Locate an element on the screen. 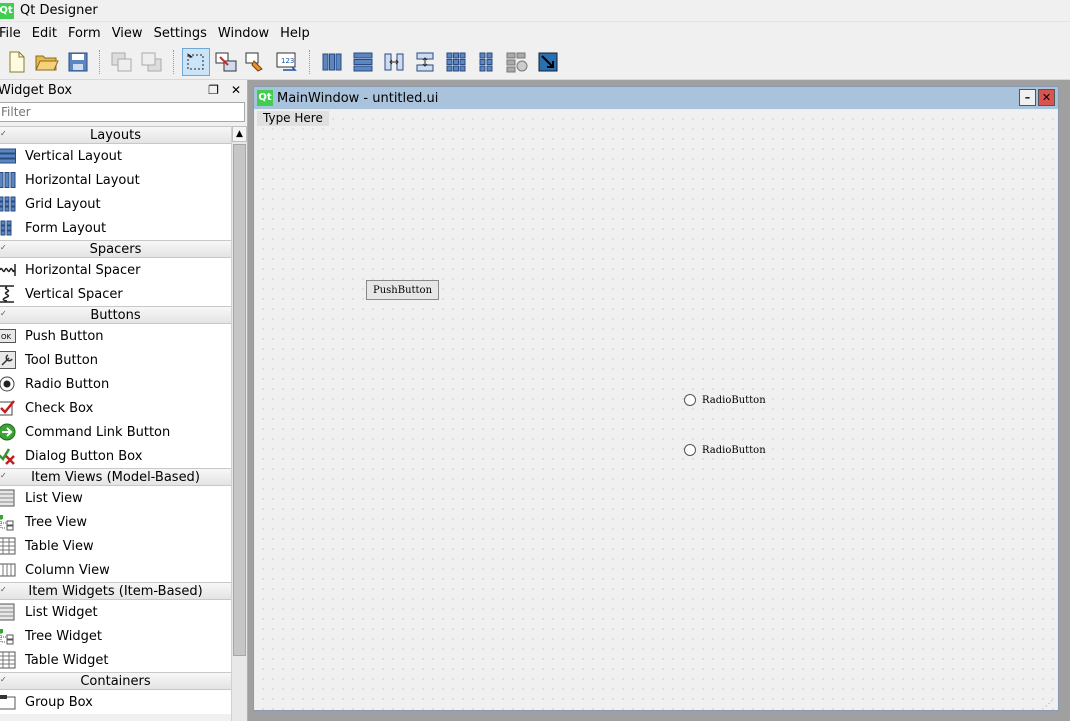  widget-item: OK Push Button is located at coordinates (115, 336).